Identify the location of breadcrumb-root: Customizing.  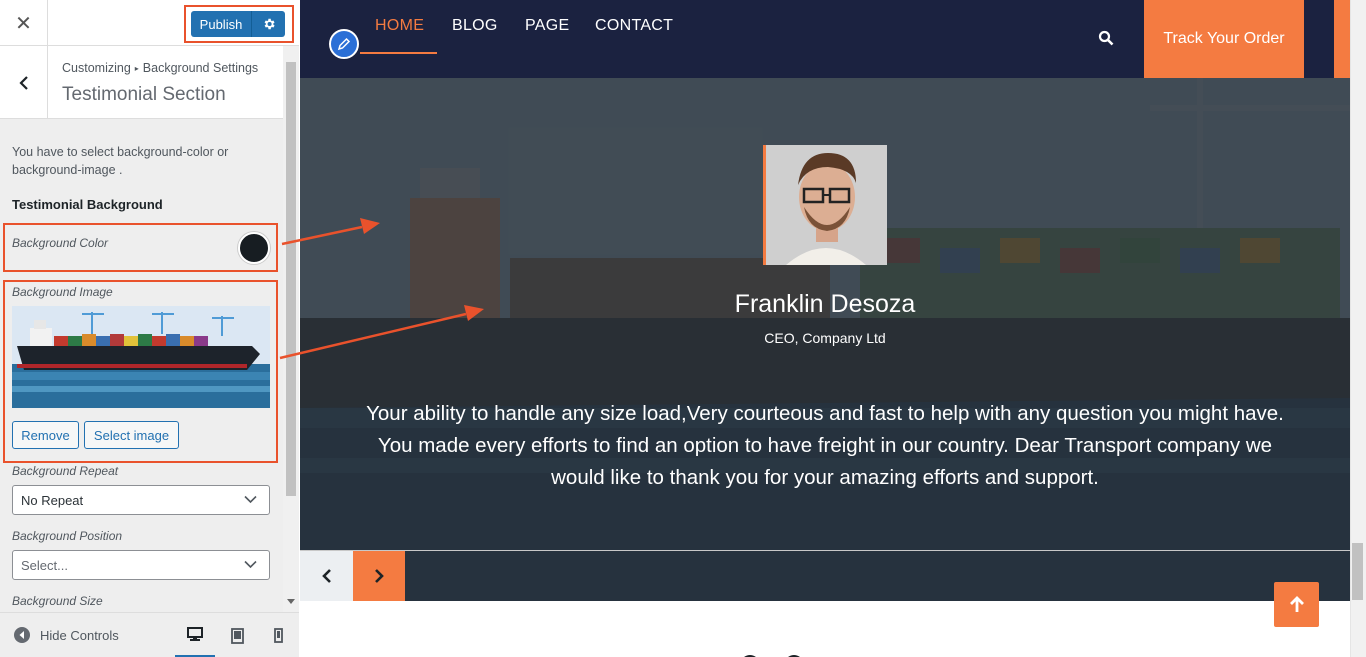
(96, 68).